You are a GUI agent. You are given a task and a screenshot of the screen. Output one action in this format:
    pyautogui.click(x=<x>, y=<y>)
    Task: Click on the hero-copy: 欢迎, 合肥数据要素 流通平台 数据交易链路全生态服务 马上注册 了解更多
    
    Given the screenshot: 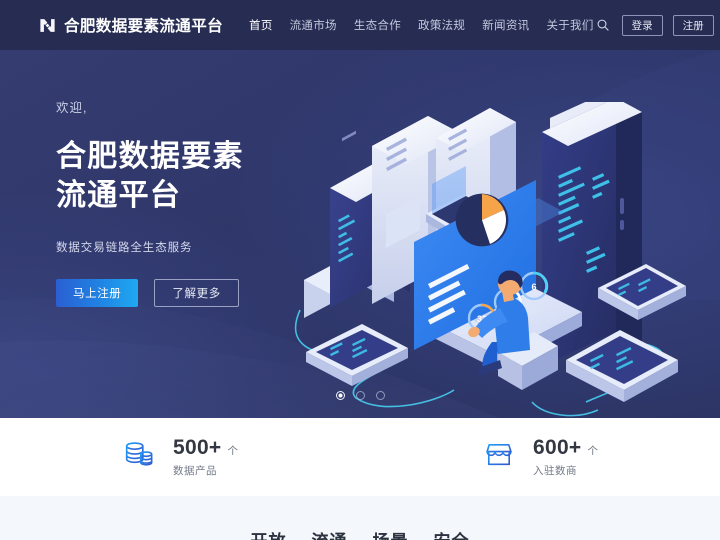 What is the action you would take?
    pyautogui.click(x=150, y=202)
    